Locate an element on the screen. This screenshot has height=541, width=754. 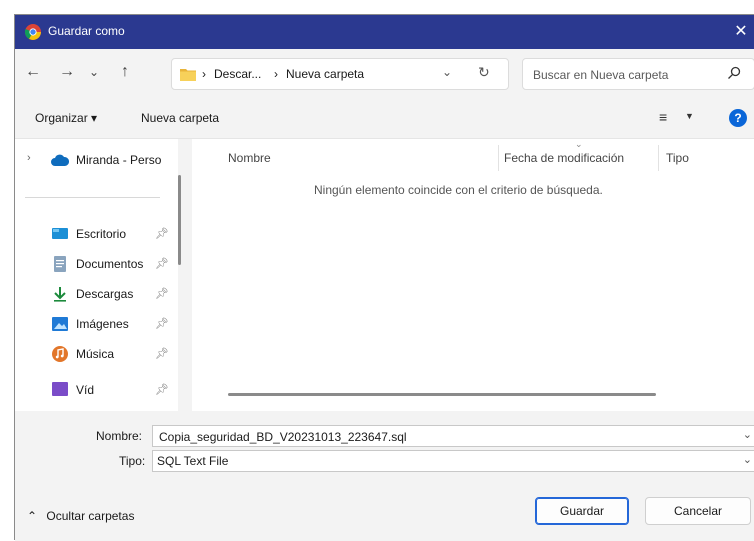
address-dropdown-chevron-icon: ⌄ is located at coordinates (447, 72).